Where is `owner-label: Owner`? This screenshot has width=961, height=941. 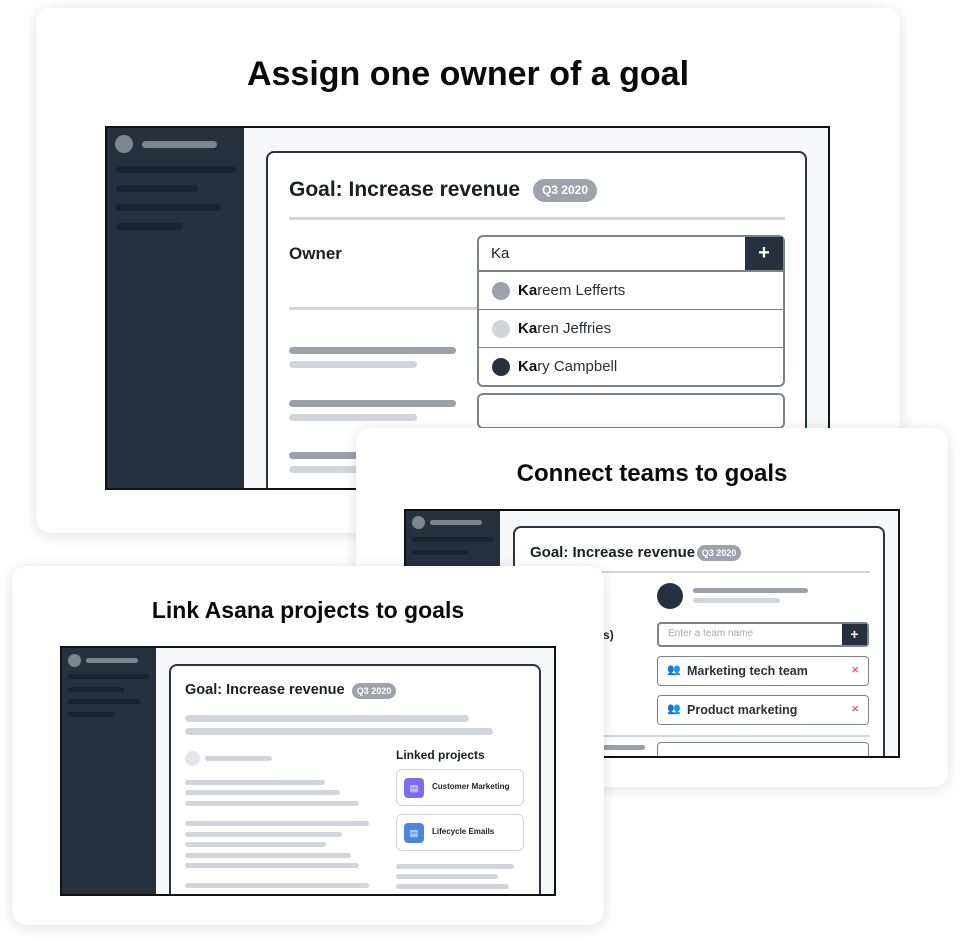 owner-label: Owner is located at coordinates (315, 253).